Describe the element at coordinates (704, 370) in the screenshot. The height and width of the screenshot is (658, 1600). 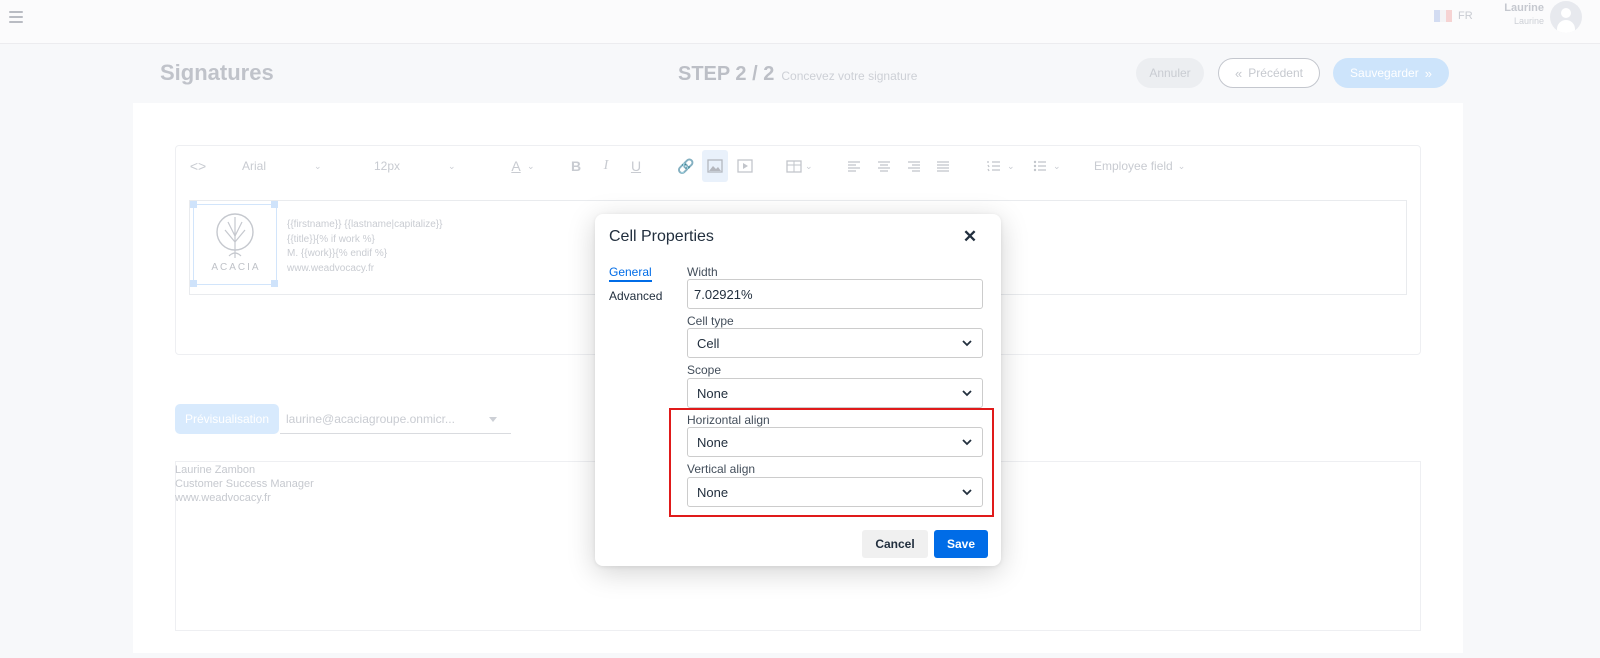
I see `scope-label: Scope` at that location.